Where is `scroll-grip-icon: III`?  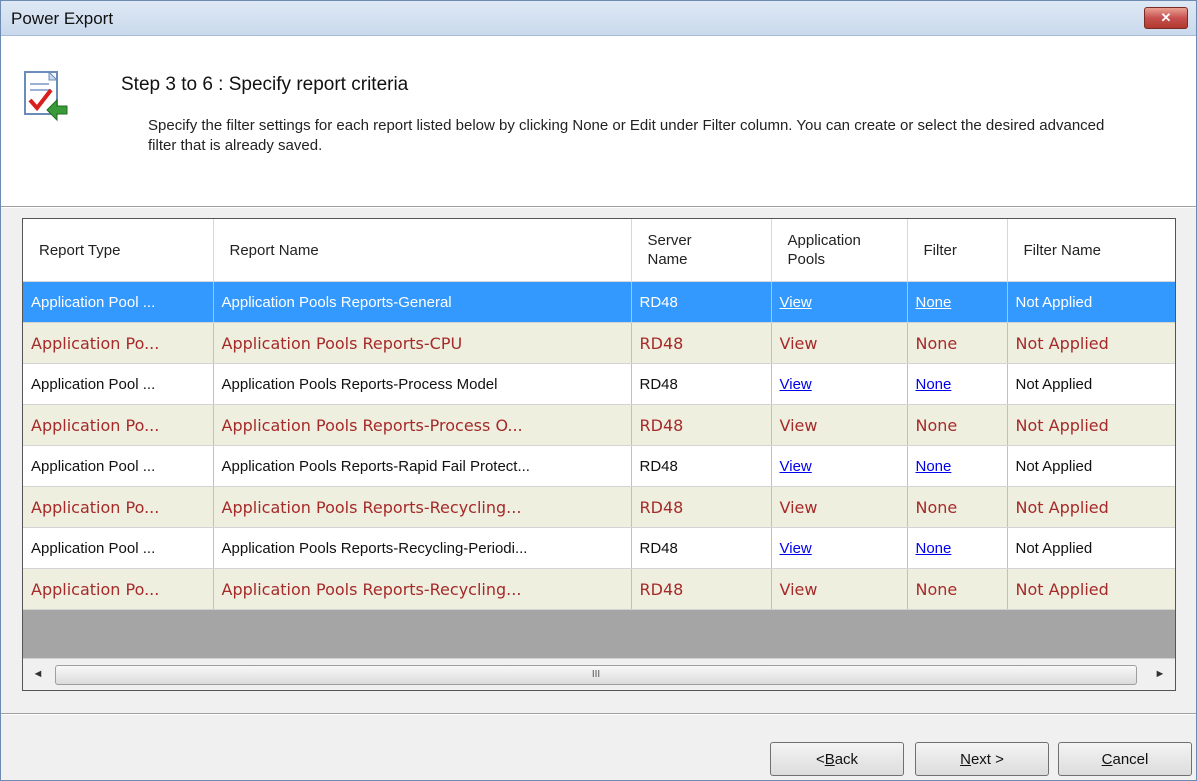 scroll-grip-icon: III is located at coordinates (596, 674).